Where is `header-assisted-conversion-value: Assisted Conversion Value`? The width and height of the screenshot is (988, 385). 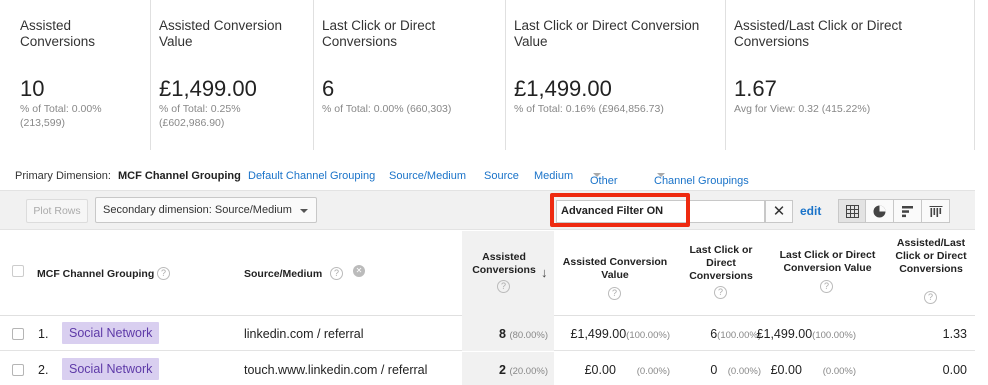
header-assisted-conversion-value: Assisted Conversion Value is located at coordinates (615, 269).